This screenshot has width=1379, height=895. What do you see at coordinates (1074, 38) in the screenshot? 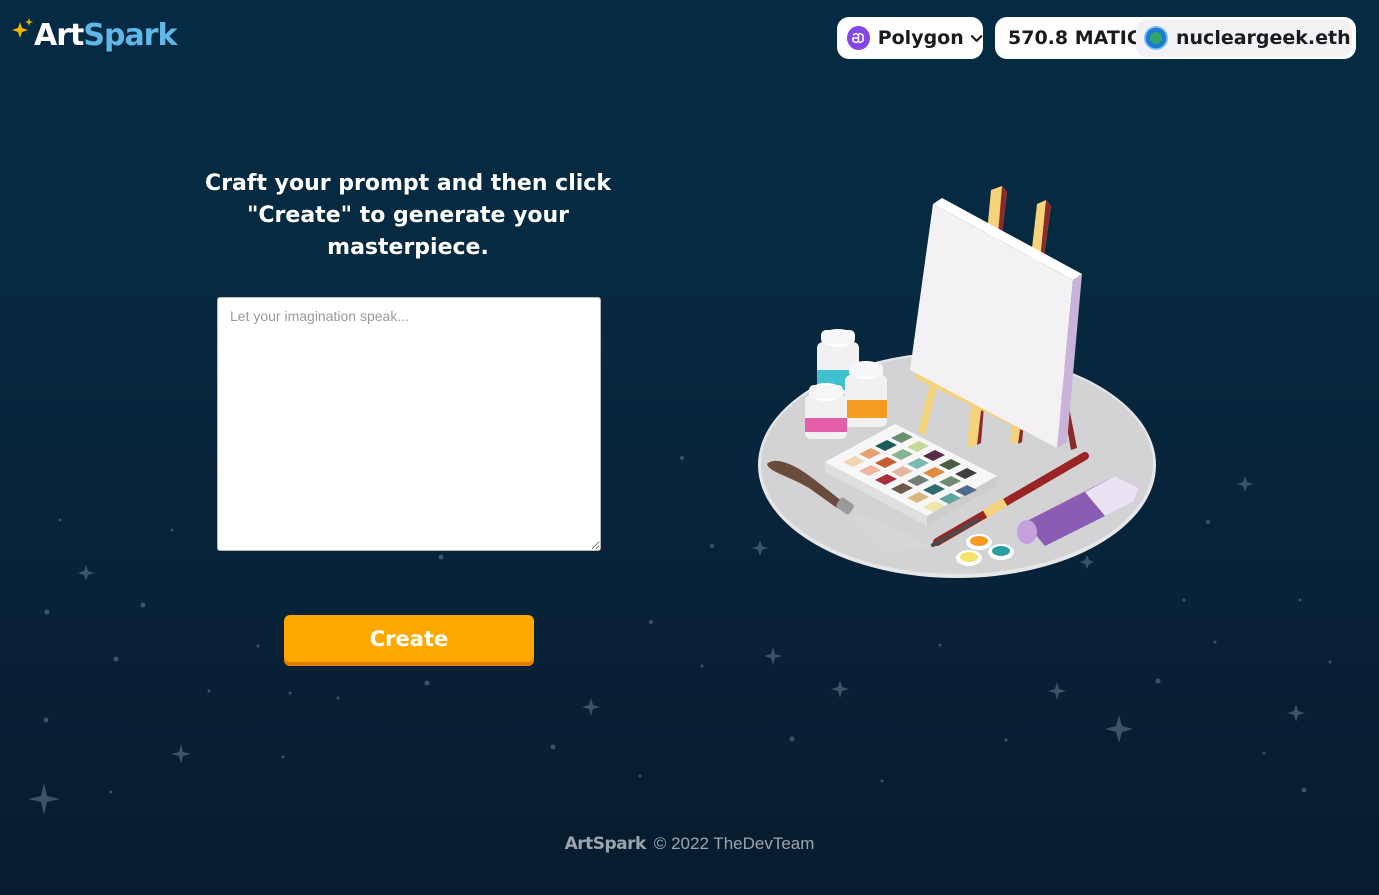
I see `wallet-balance: 570.8 MATIC` at bounding box center [1074, 38].